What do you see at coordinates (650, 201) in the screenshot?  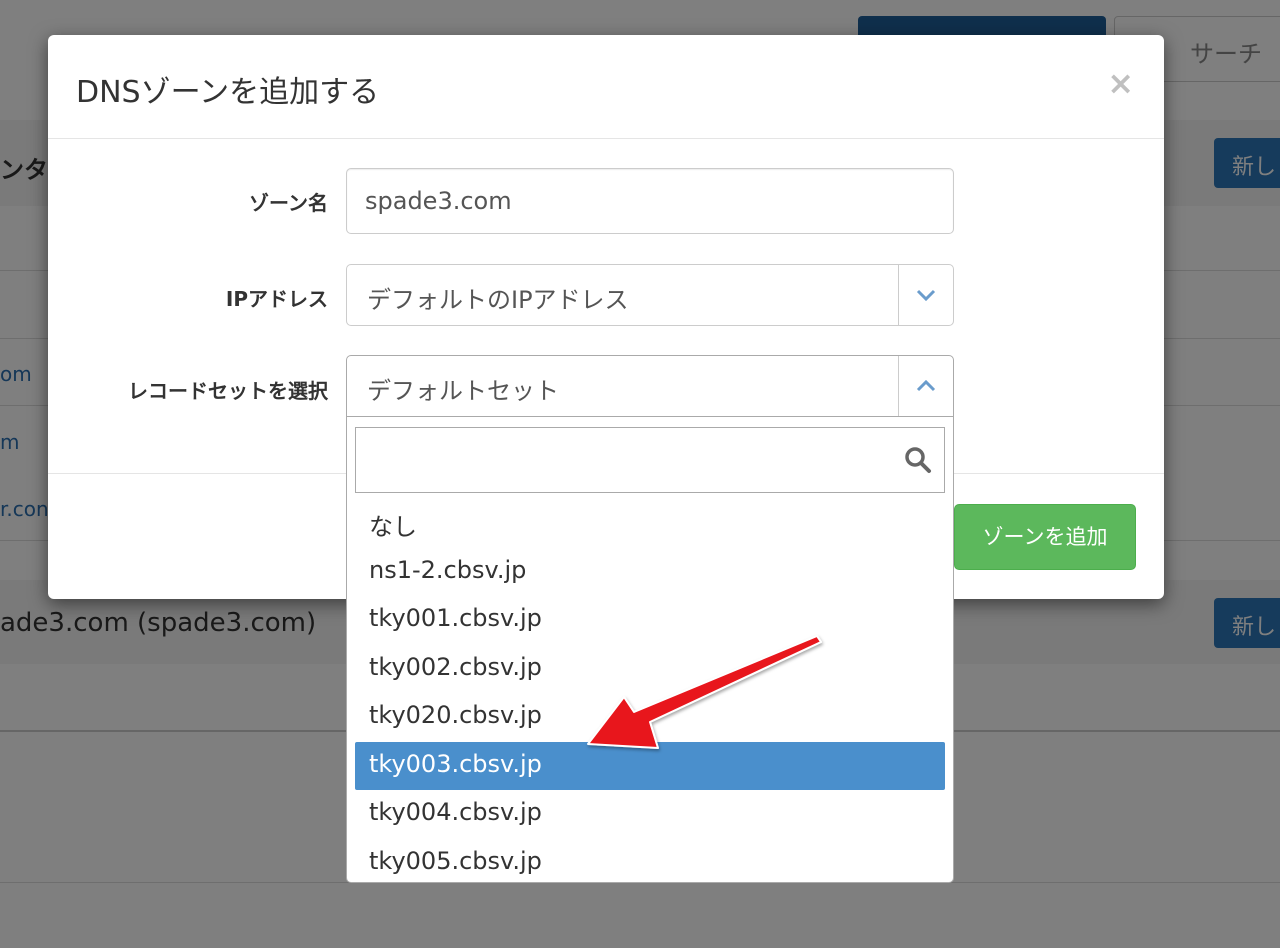 I see `zone-name-input` at bounding box center [650, 201].